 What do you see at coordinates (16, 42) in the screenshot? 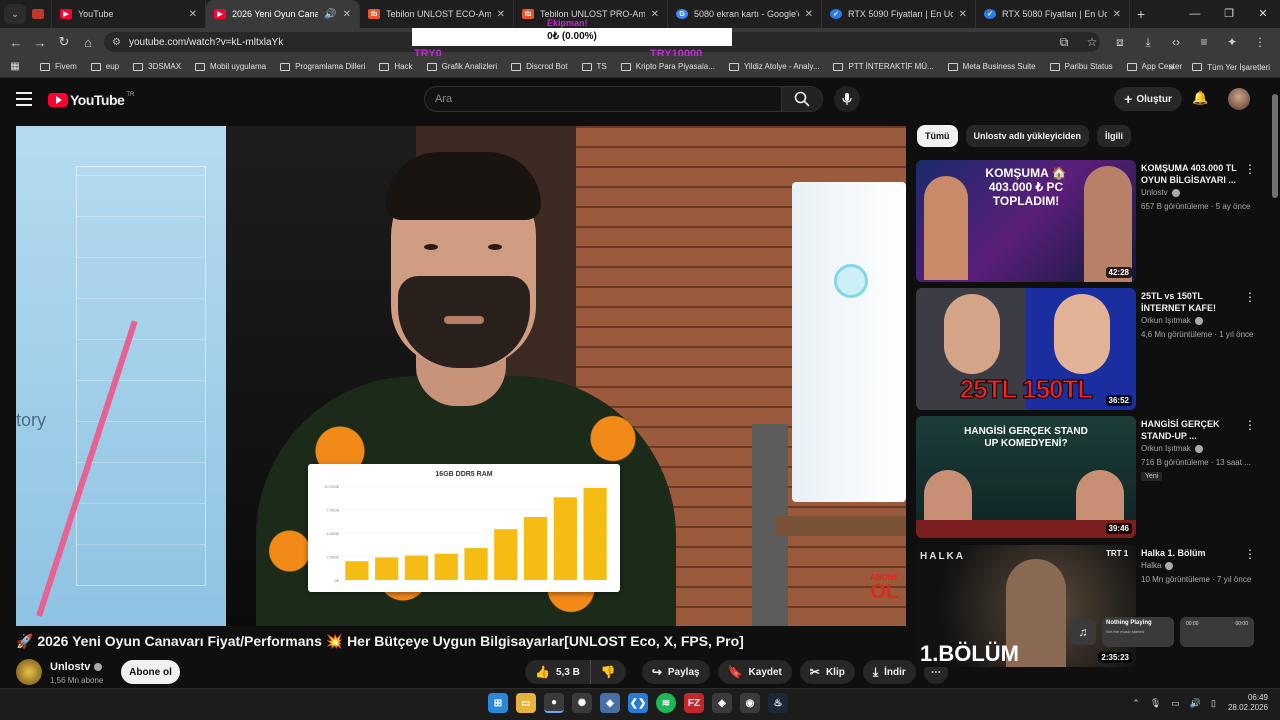
I see `back-icon: ←` at bounding box center [16, 42].